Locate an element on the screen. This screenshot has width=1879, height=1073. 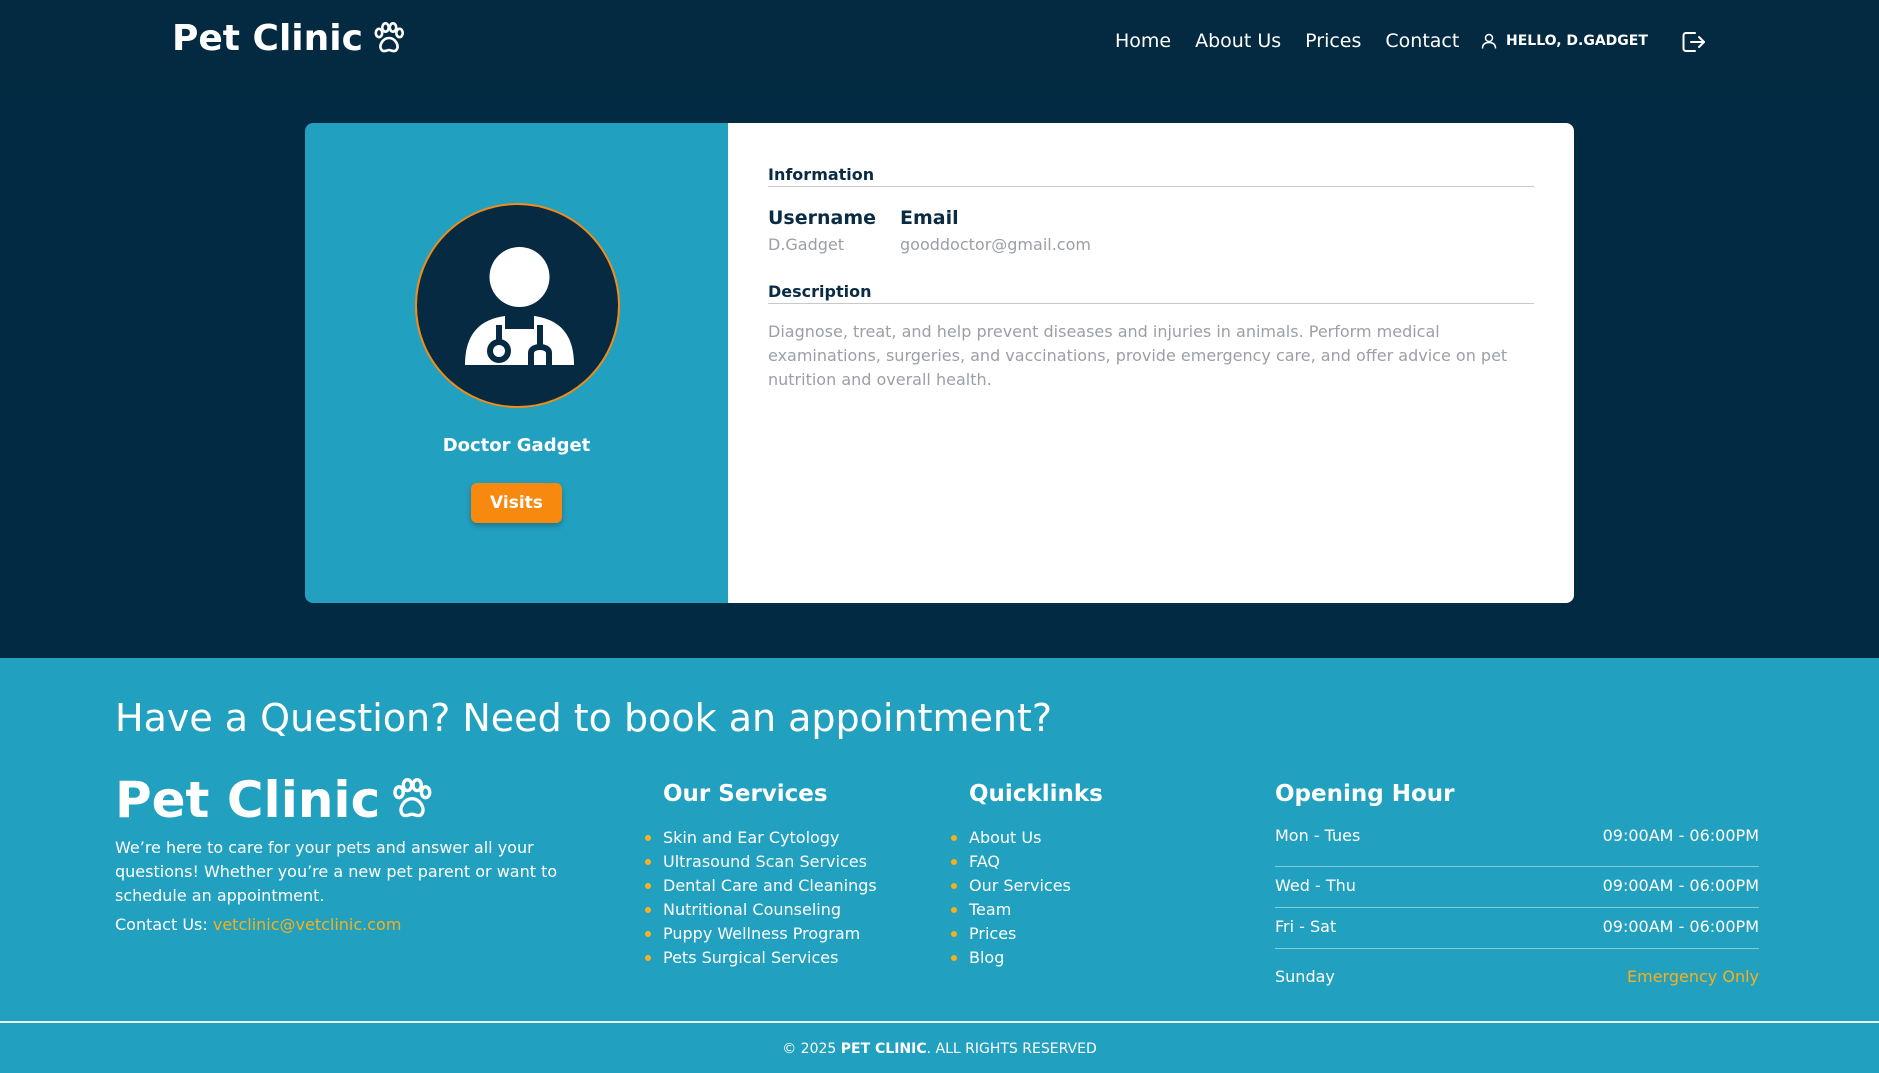
quicklink-item: Prices is located at coordinates (1011, 934).